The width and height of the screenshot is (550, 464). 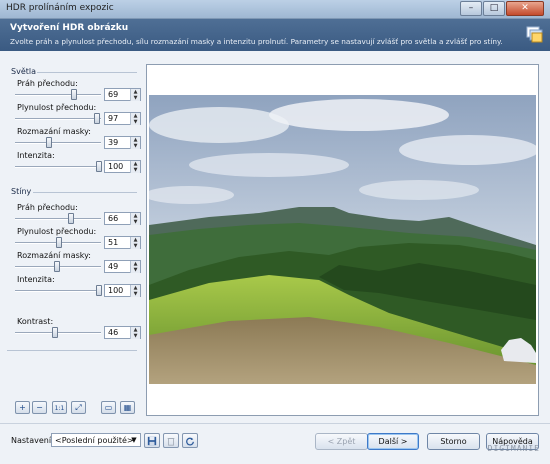 What do you see at coordinates (116, 166) in the screenshot?
I see `lights-intensity-value: 100` at bounding box center [116, 166].